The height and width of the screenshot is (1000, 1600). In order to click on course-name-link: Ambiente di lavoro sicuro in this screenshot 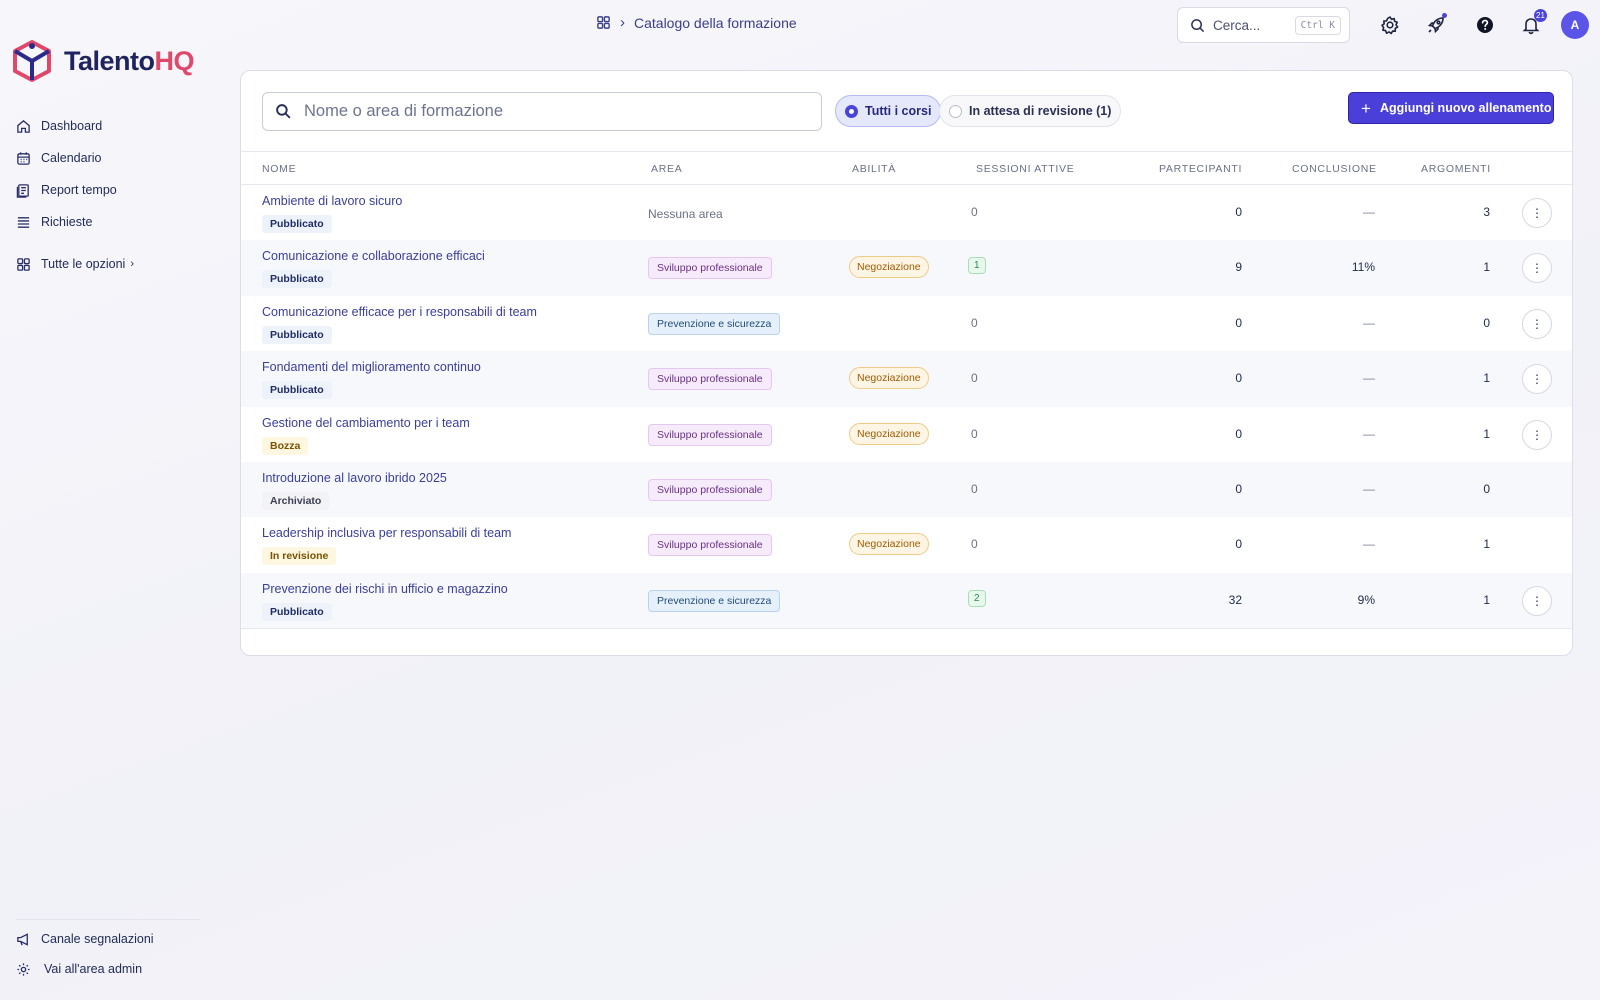, I will do `click(332, 201)`.